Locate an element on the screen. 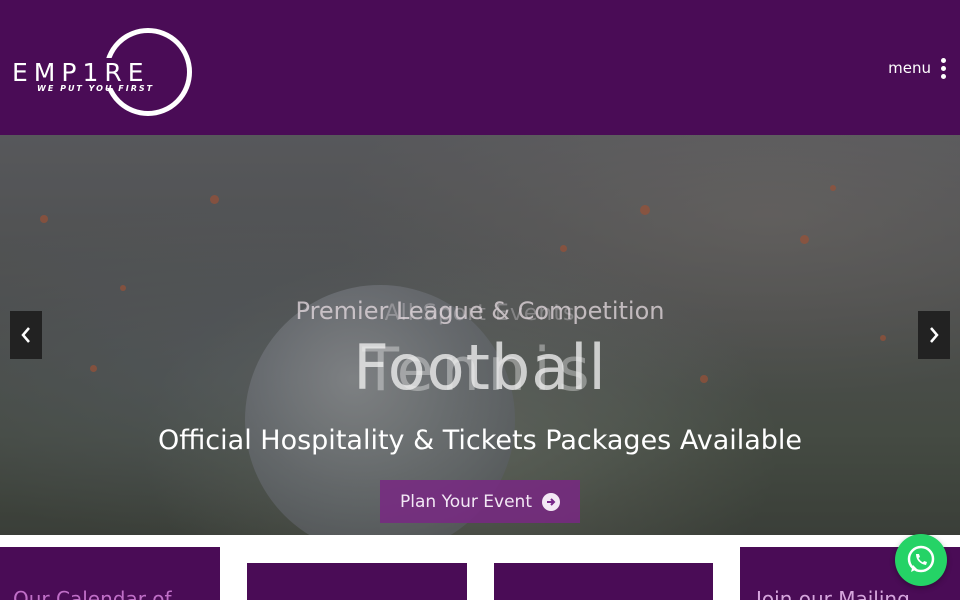  chevron-left-icon is located at coordinates (25, 335).